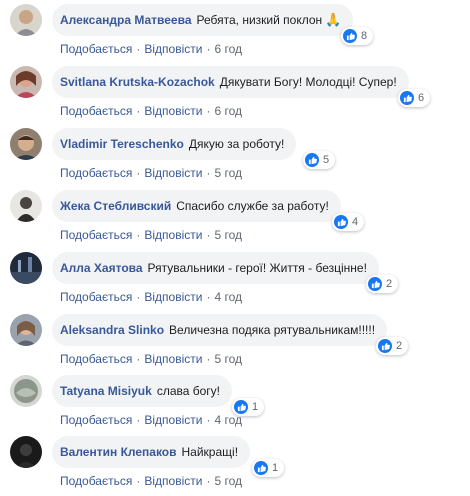 Image resolution: width=470 pixels, height=496 pixels. Describe the element at coordinates (275, 468) in the screenshot. I see `reaction-number: 1` at that location.